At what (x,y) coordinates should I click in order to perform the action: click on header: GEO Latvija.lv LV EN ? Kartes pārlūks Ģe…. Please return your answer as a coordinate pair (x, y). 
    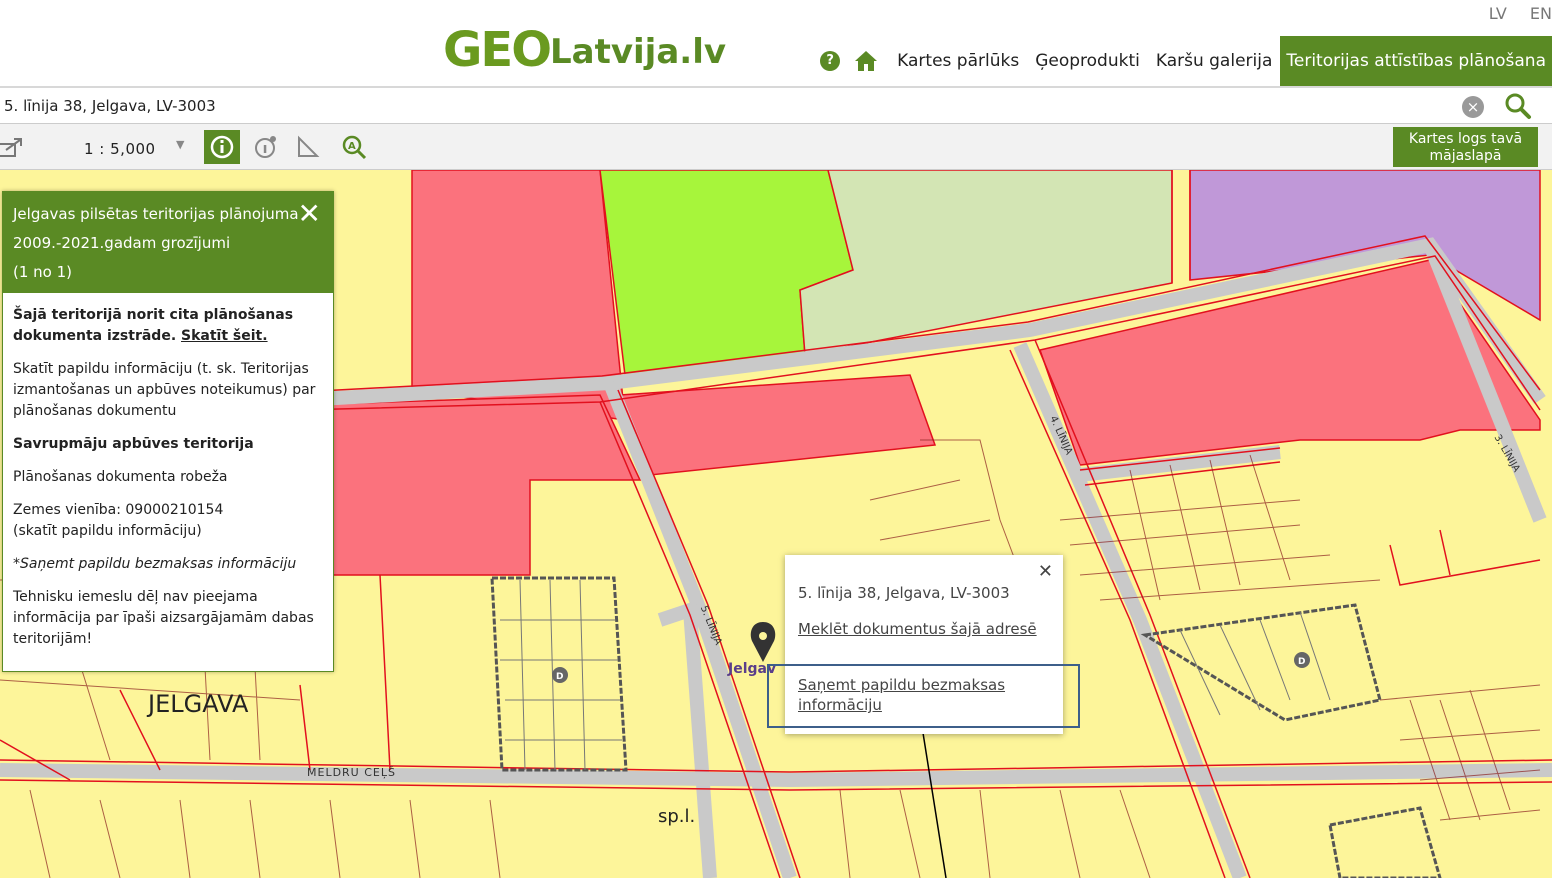
    Looking at the image, I should click on (776, 44).